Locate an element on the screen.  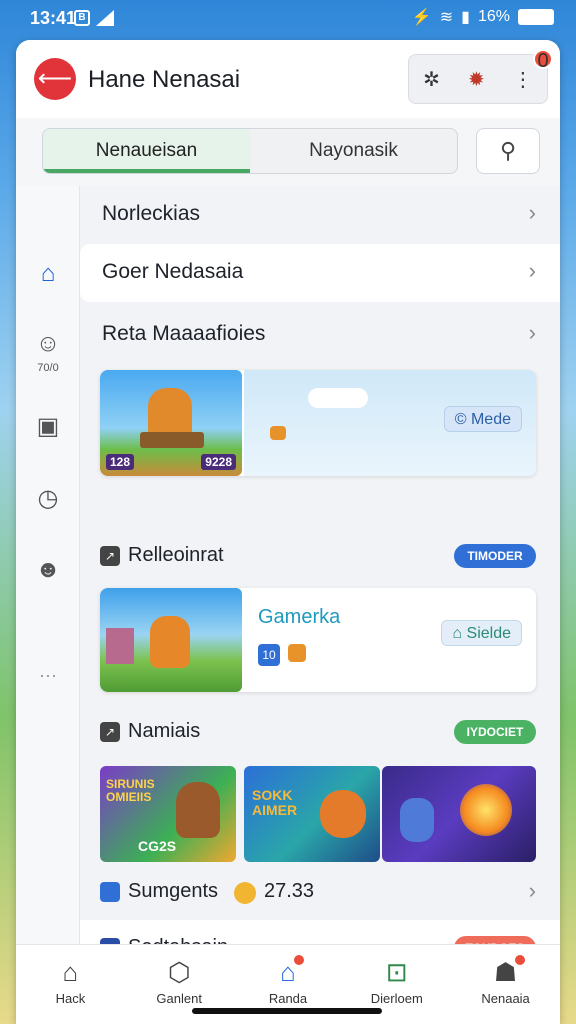
profile-icon: ☗ is located at coordinates (505, 972).